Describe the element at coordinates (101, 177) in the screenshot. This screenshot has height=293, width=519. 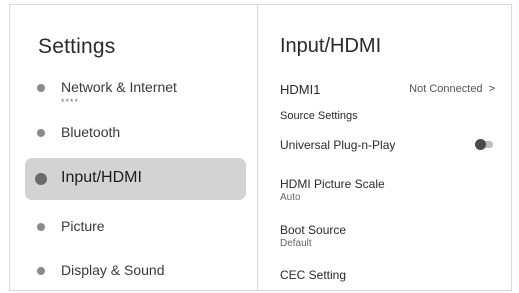
I see `sidebar-item-label: Input/HDMI` at that location.